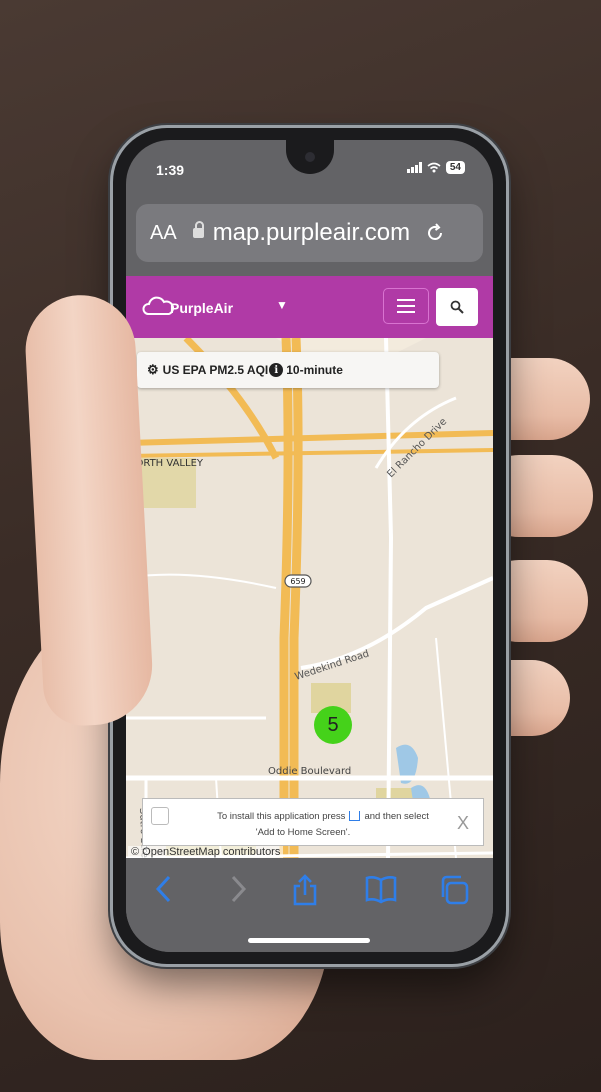 This screenshot has width=601, height=1092. What do you see at coordinates (333, 725) in the screenshot?
I see `sensor-marker: 5` at bounding box center [333, 725].